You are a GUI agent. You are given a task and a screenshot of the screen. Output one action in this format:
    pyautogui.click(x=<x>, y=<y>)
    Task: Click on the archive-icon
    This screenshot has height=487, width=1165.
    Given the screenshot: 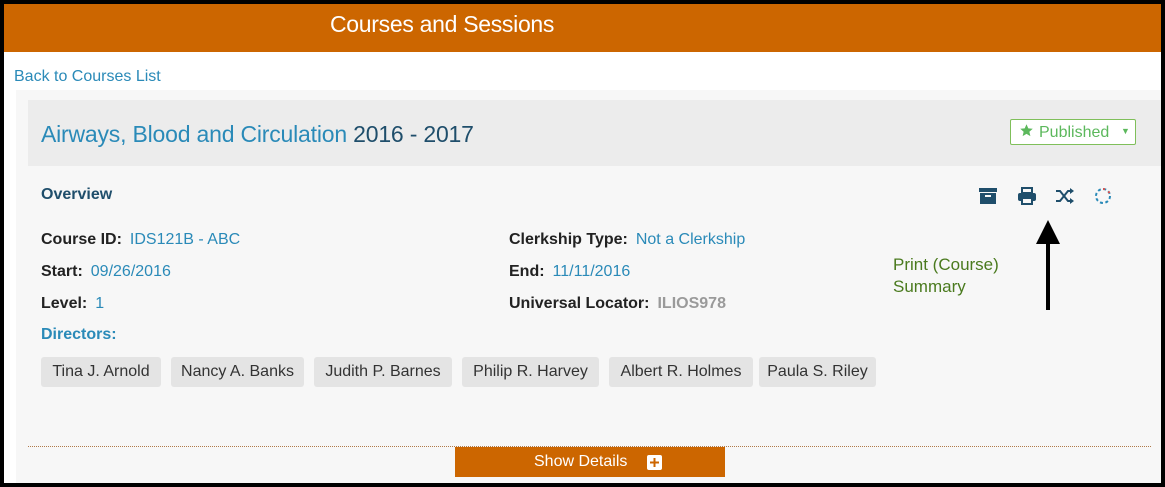 What is the action you would take?
    pyautogui.click(x=988, y=196)
    